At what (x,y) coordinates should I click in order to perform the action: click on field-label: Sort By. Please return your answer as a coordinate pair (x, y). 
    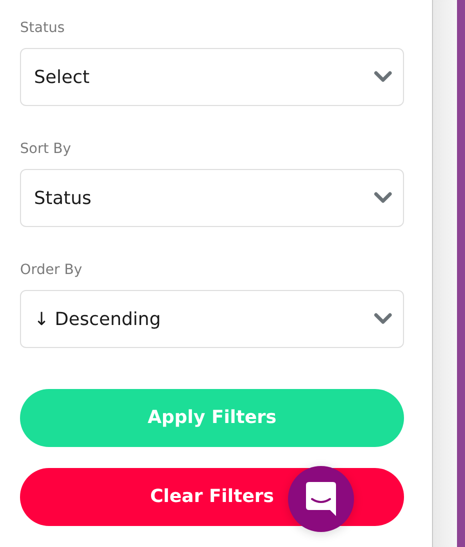
    Looking at the image, I should click on (46, 150).